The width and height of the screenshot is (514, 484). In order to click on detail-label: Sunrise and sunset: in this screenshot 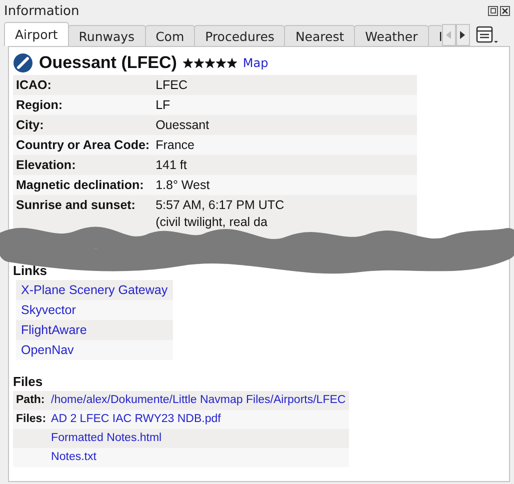, I will do `click(83, 212)`.